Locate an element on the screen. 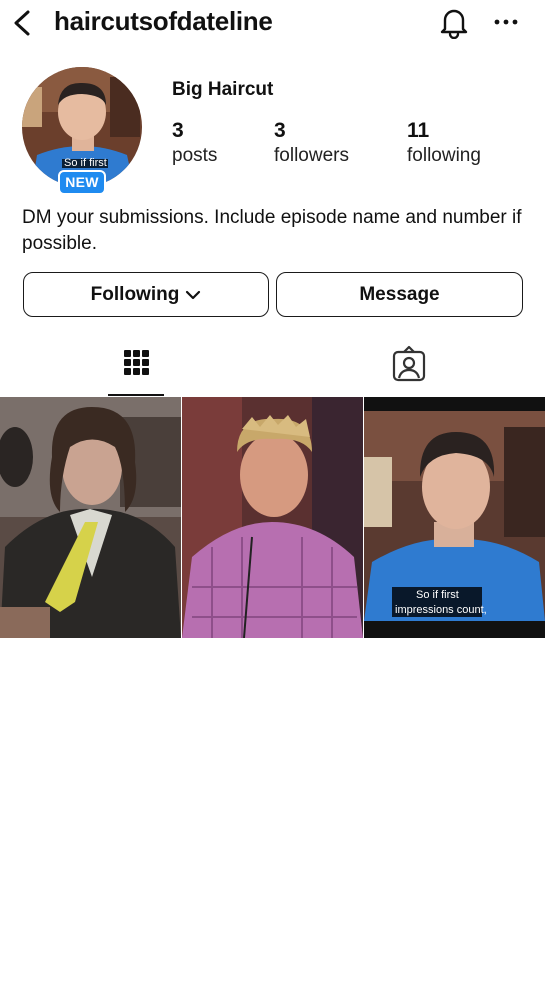 The image size is (545, 1000). top-bar: haircutsofdateline is located at coordinates (272, 24).